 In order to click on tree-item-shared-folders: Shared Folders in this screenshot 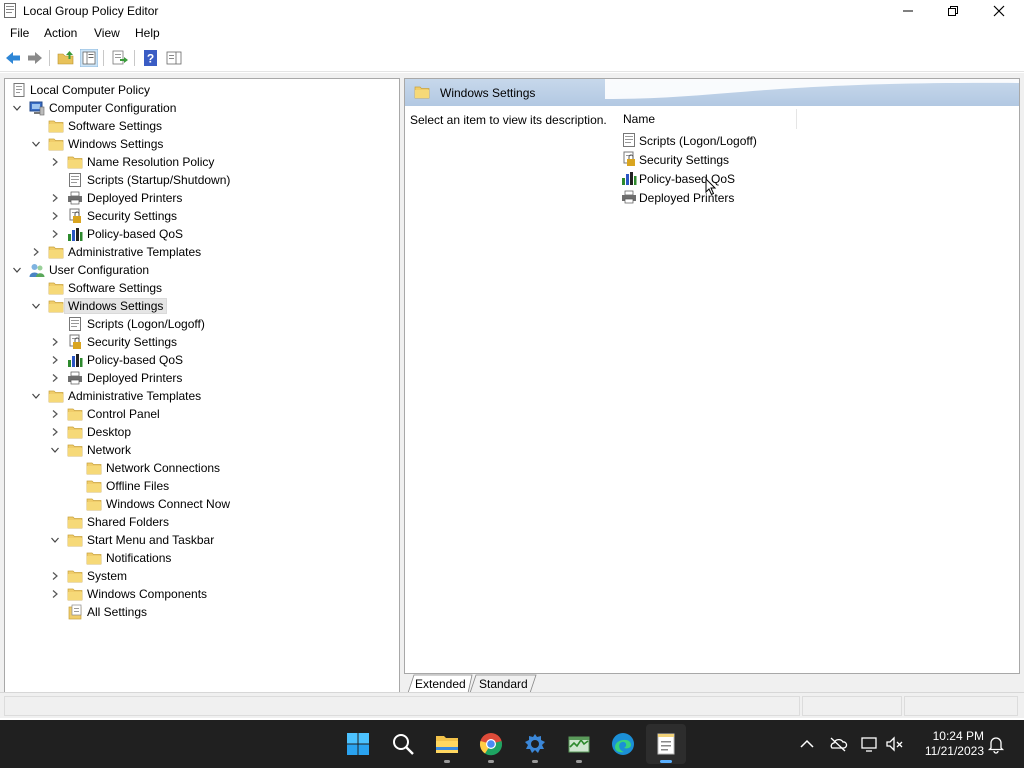, I will do `click(202, 522)`.